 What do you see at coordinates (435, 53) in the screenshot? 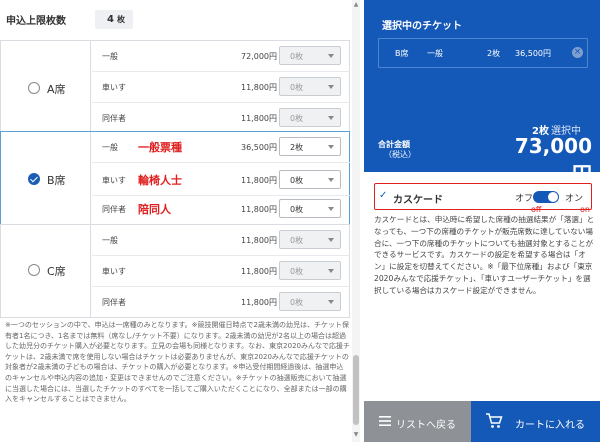
I see `cart-item-type: 一般` at bounding box center [435, 53].